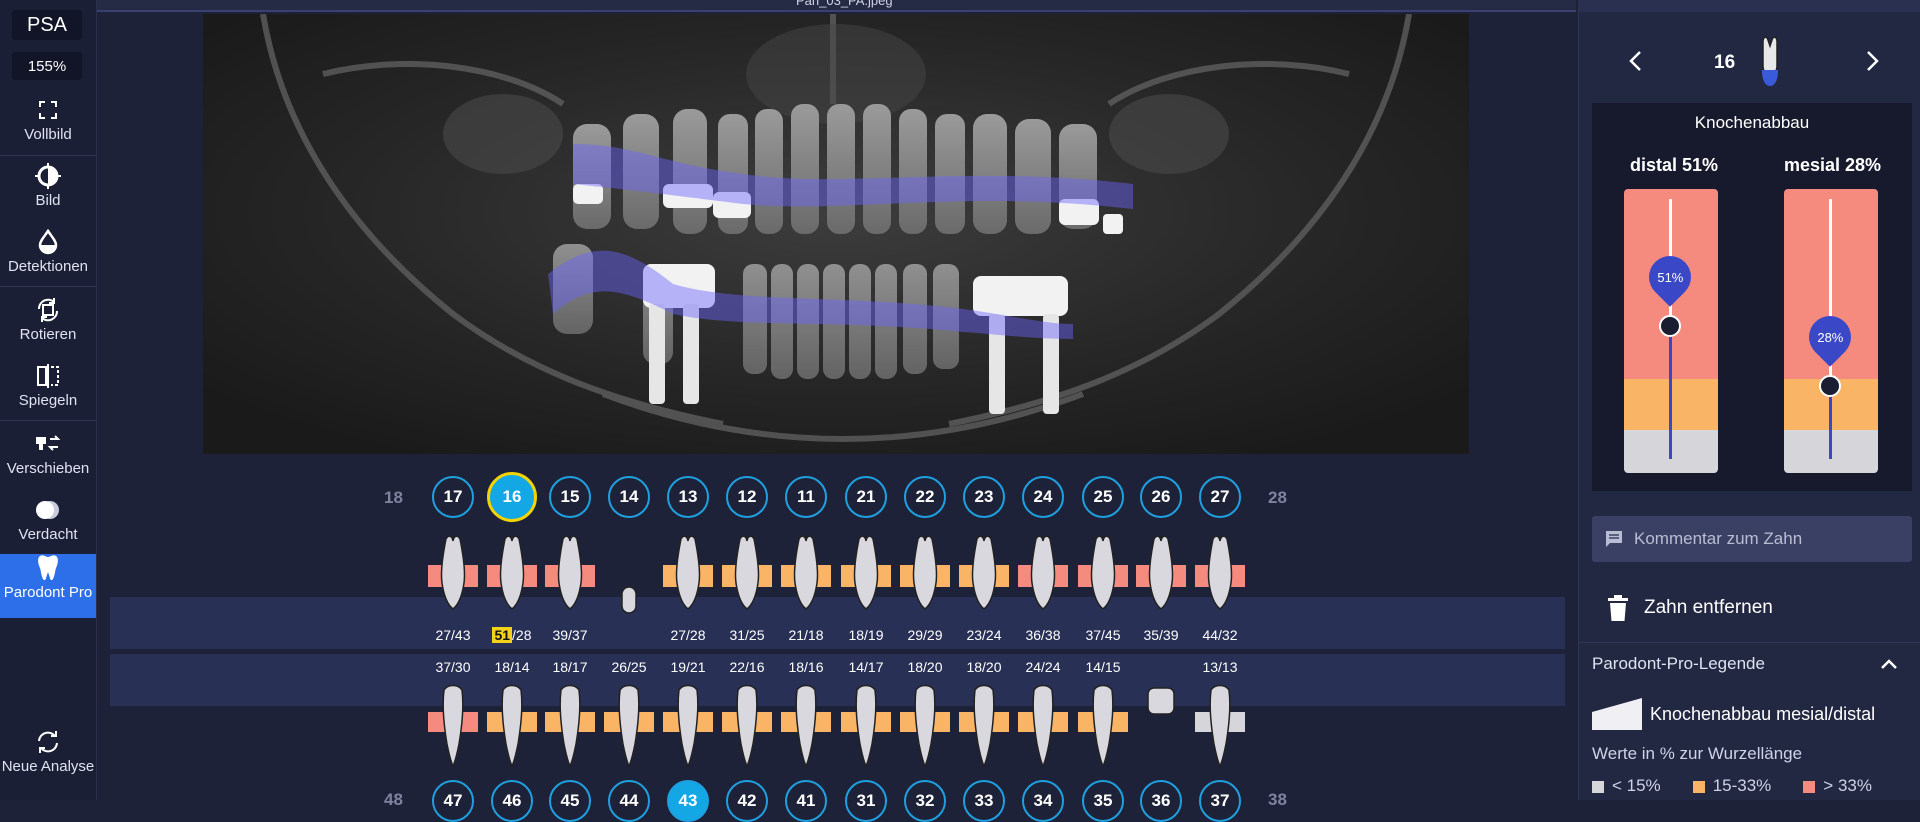 This screenshot has width=1920, height=822. I want to click on tooth-button-41: 41, so click(806, 801).